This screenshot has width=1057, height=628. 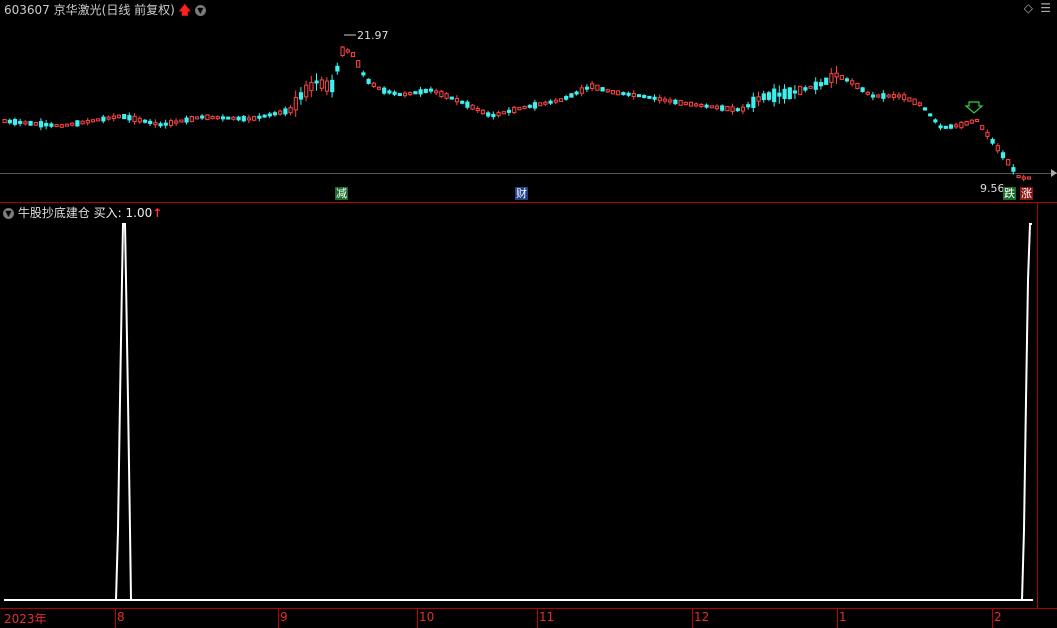 I want to click on x-label-2023: 2023年, so click(x=25, y=619).